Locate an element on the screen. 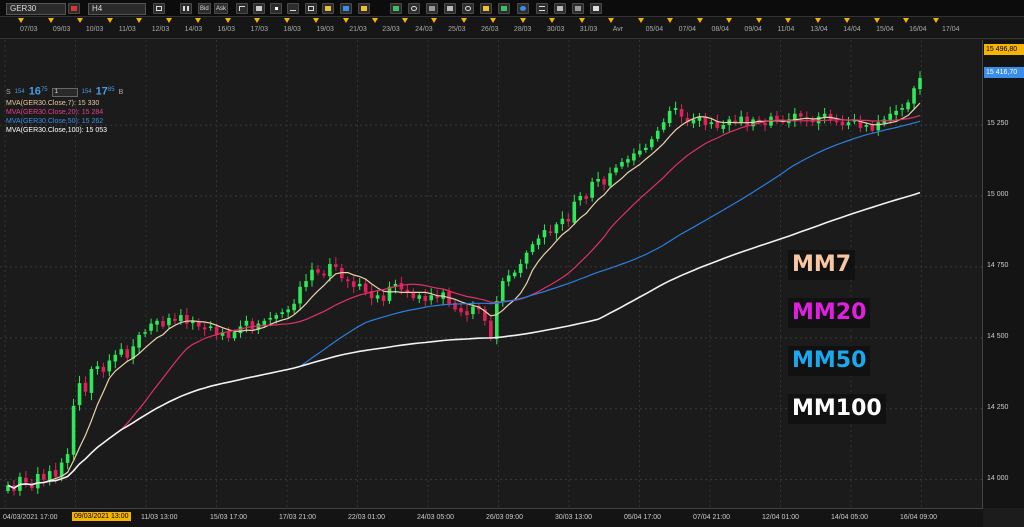  symbol-color-button is located at coordinates (74, 8).